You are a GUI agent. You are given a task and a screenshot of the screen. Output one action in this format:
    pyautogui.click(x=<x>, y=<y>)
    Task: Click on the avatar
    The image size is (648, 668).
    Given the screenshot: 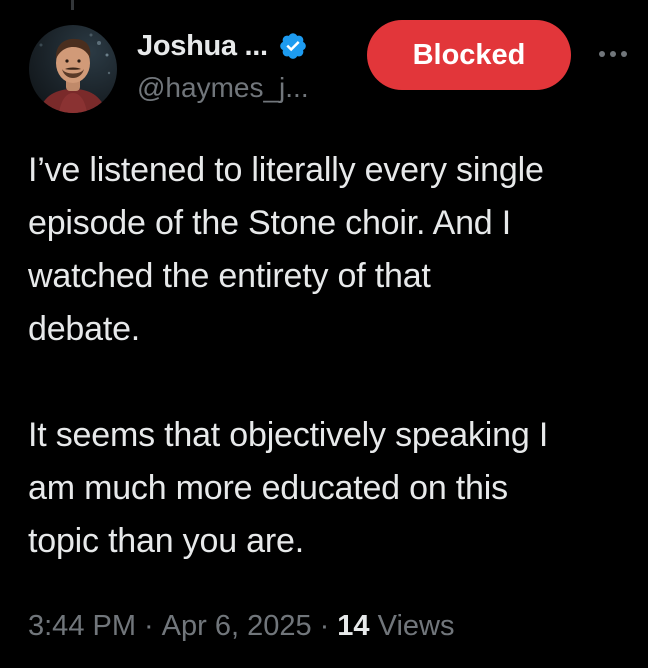 What is the action you would take?
    pyautogui.click(x=73, y=69)
    